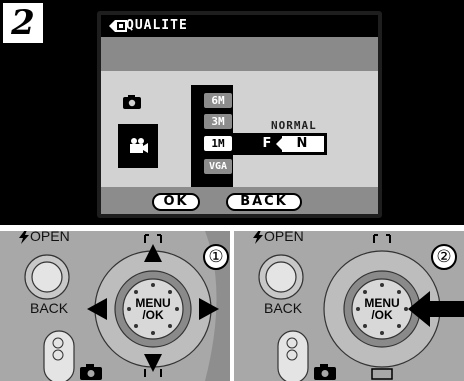 This screenshot has height=381, width=464. I want to click on quality-label: NORMAL, so click(294, 125).